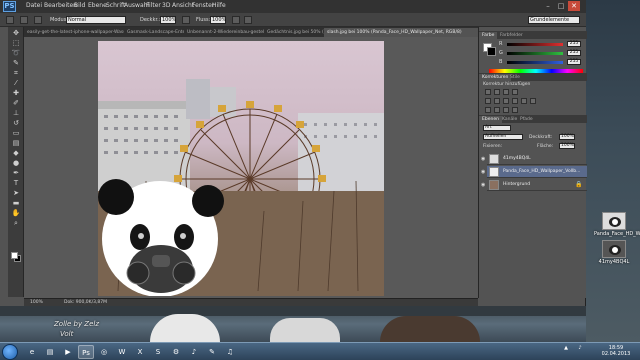 This screenshot has height=360, width=640. I want to click on move-tool-icon: ✥, so click(16, 33).